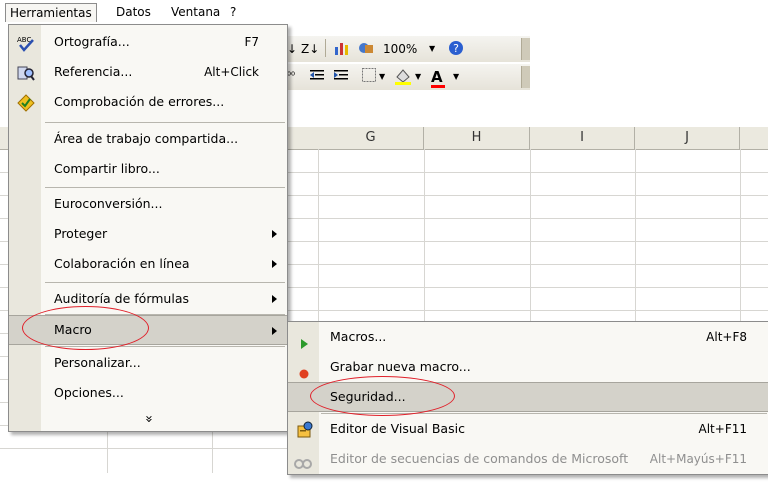  What do you see at coordinates (133, 12) in the screenshot?
I see `menu-datos: Datos` at bounding box center [133, 12].